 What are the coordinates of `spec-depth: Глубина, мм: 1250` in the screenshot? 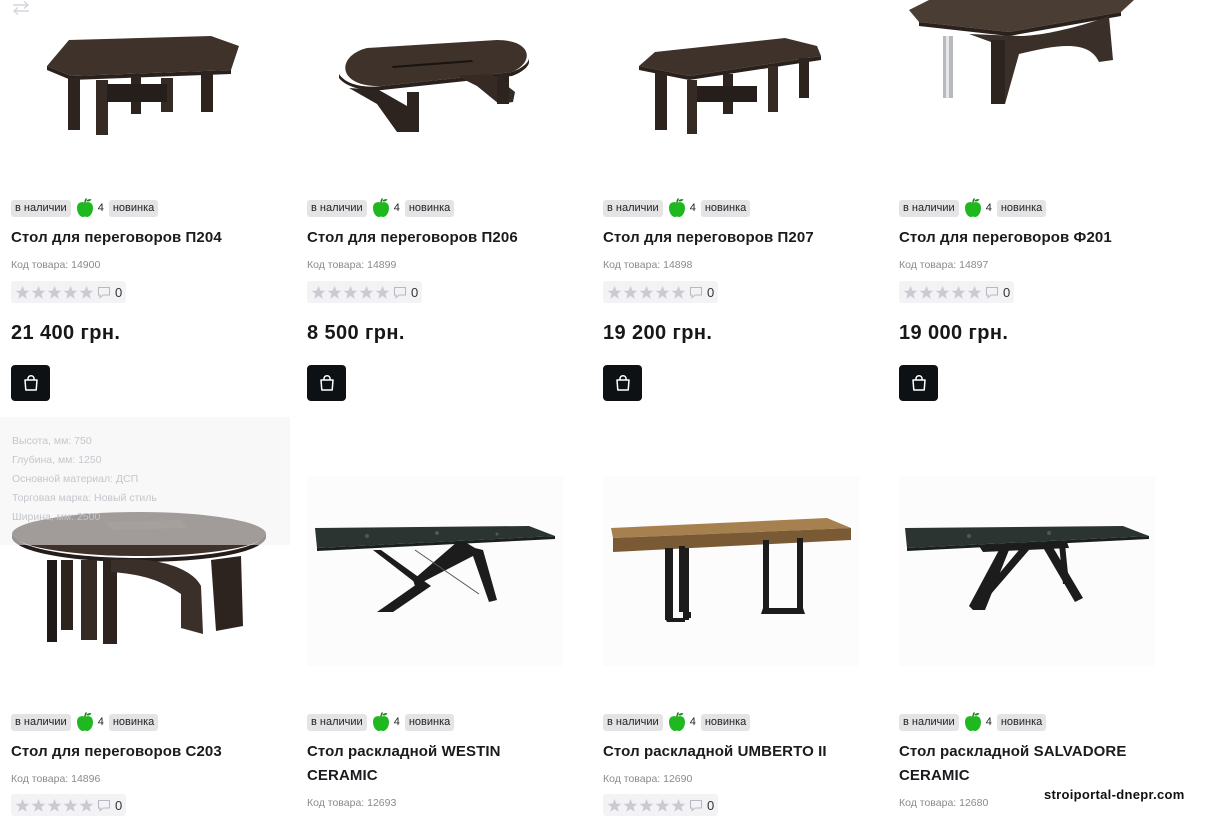 It's located at (57, 460).